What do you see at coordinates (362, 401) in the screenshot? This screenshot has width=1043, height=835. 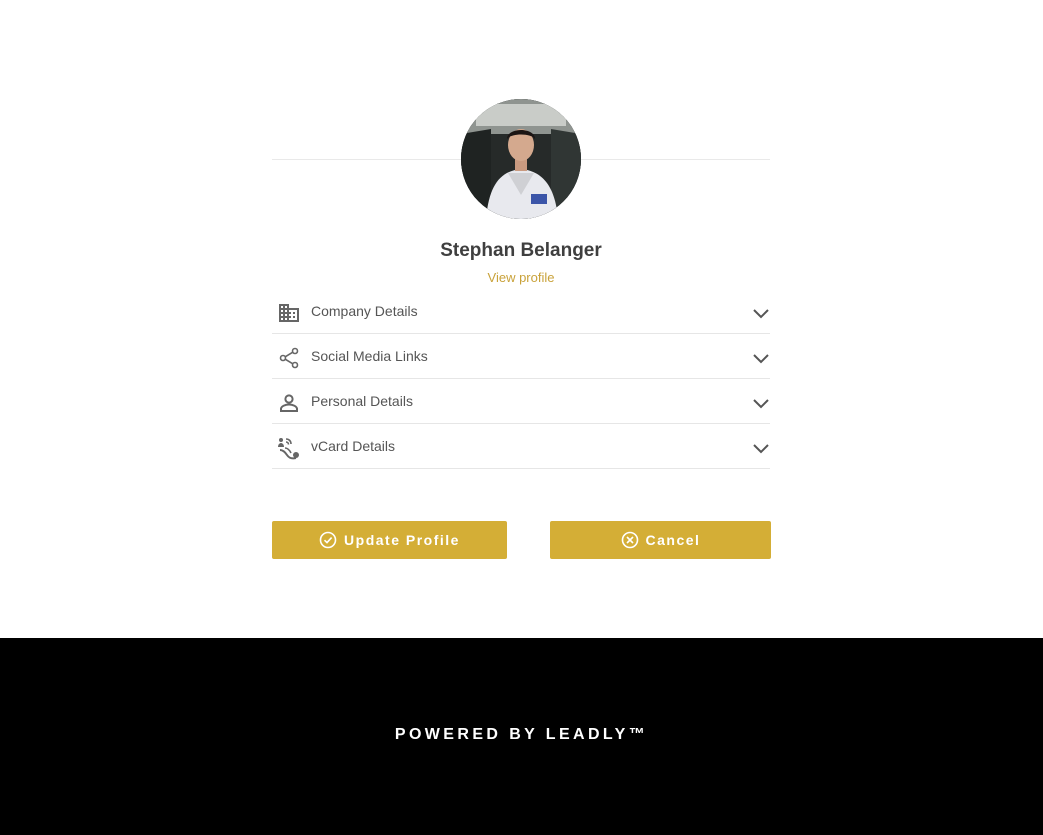 I see `accordion-label: Personal Details` at bounding box center [362, 401].